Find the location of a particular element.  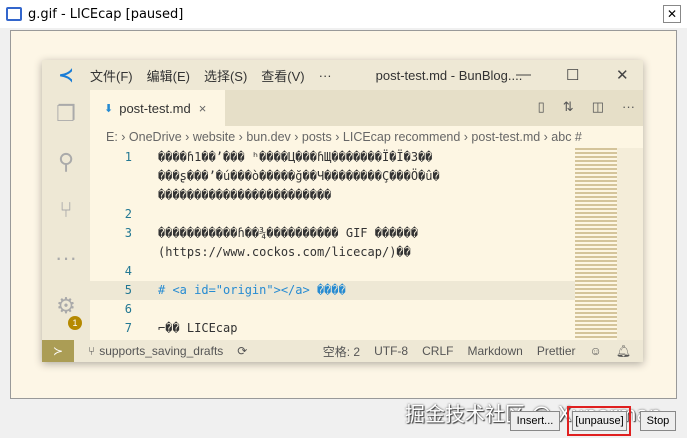

vscode-logo-icon: ≺ is located at coordinates (66, 74).